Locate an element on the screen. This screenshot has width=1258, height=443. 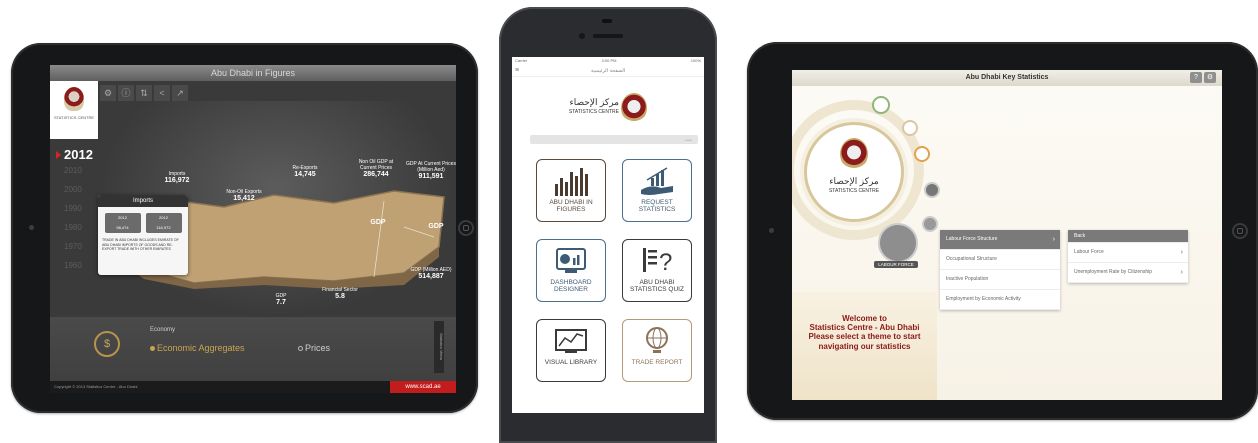
sort-icon: ⇅ is located at coordinates (144, 93).